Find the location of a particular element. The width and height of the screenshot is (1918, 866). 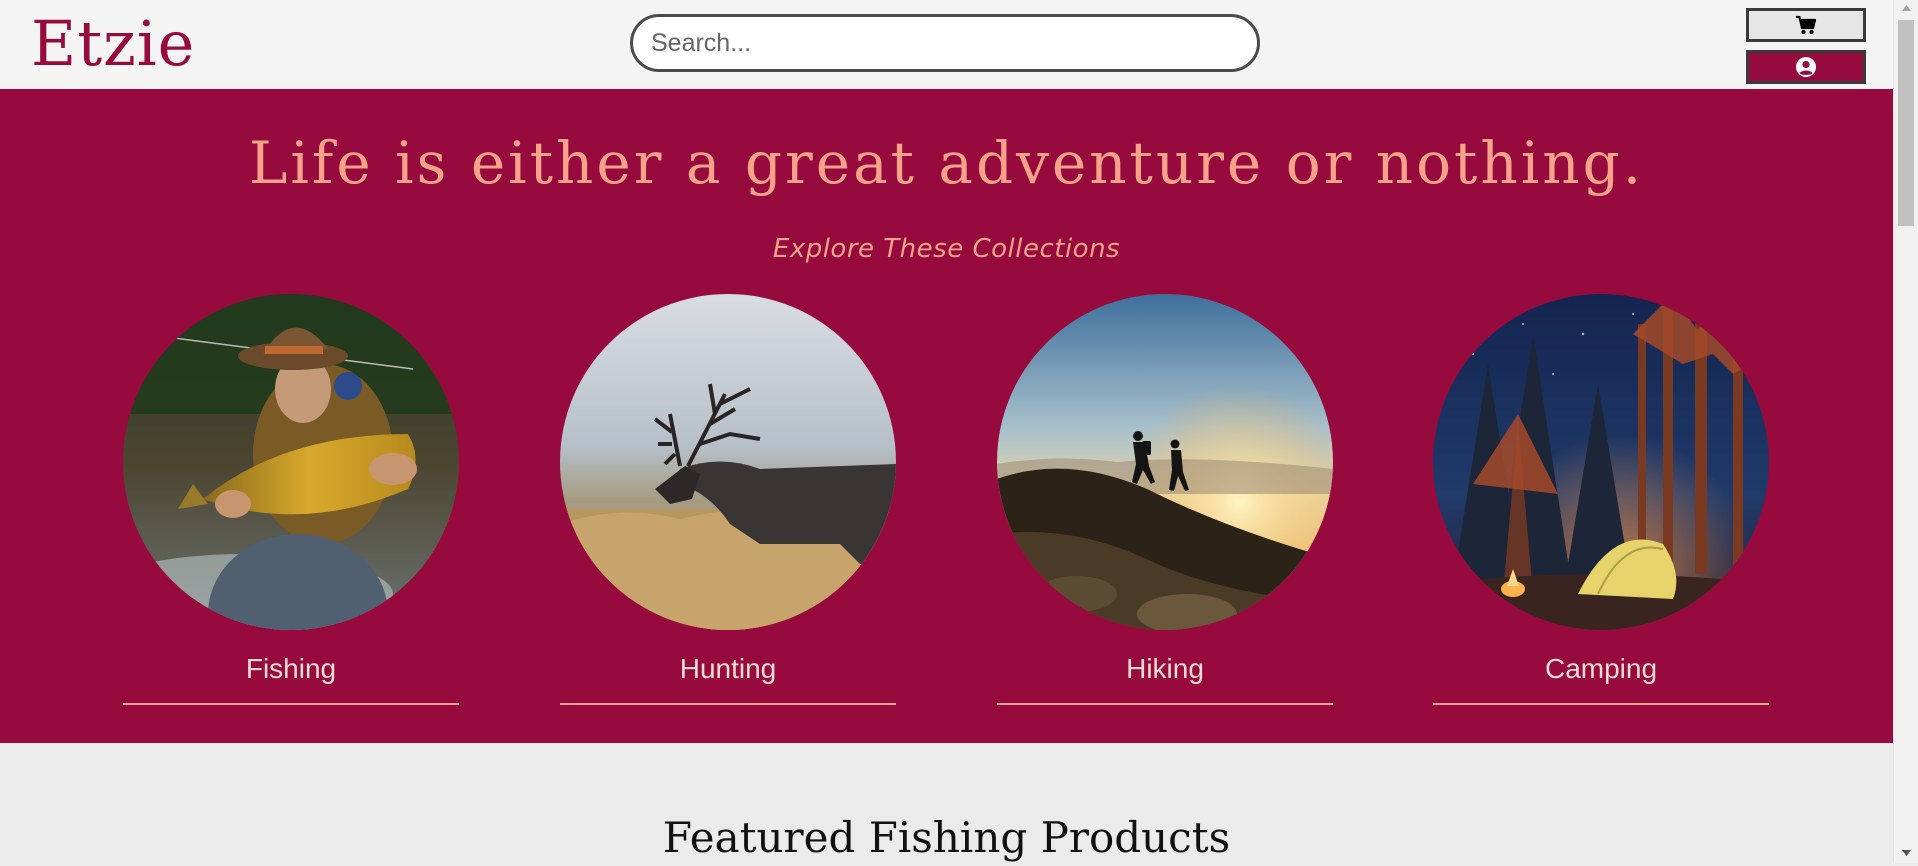

scroll-down-arrow is located at coordinates (1906, 854).